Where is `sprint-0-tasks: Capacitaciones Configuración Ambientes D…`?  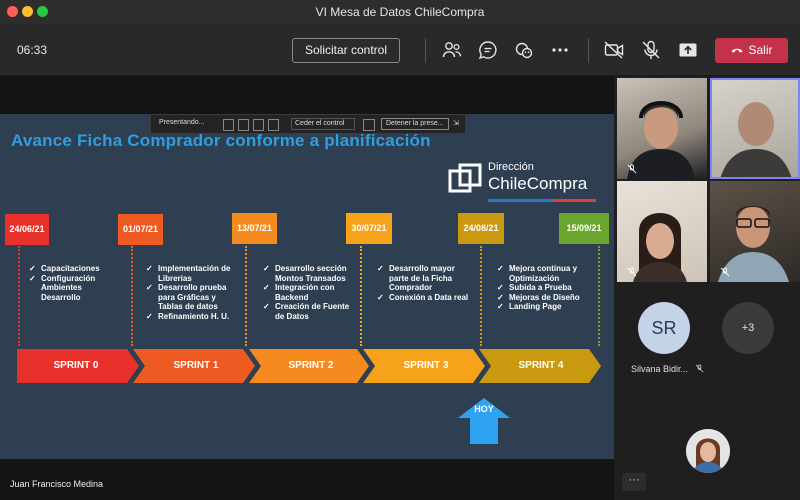 sprint-0-tasks: Capacitaciones Configuración Ambientes D… is located at coordinates (74, 283).